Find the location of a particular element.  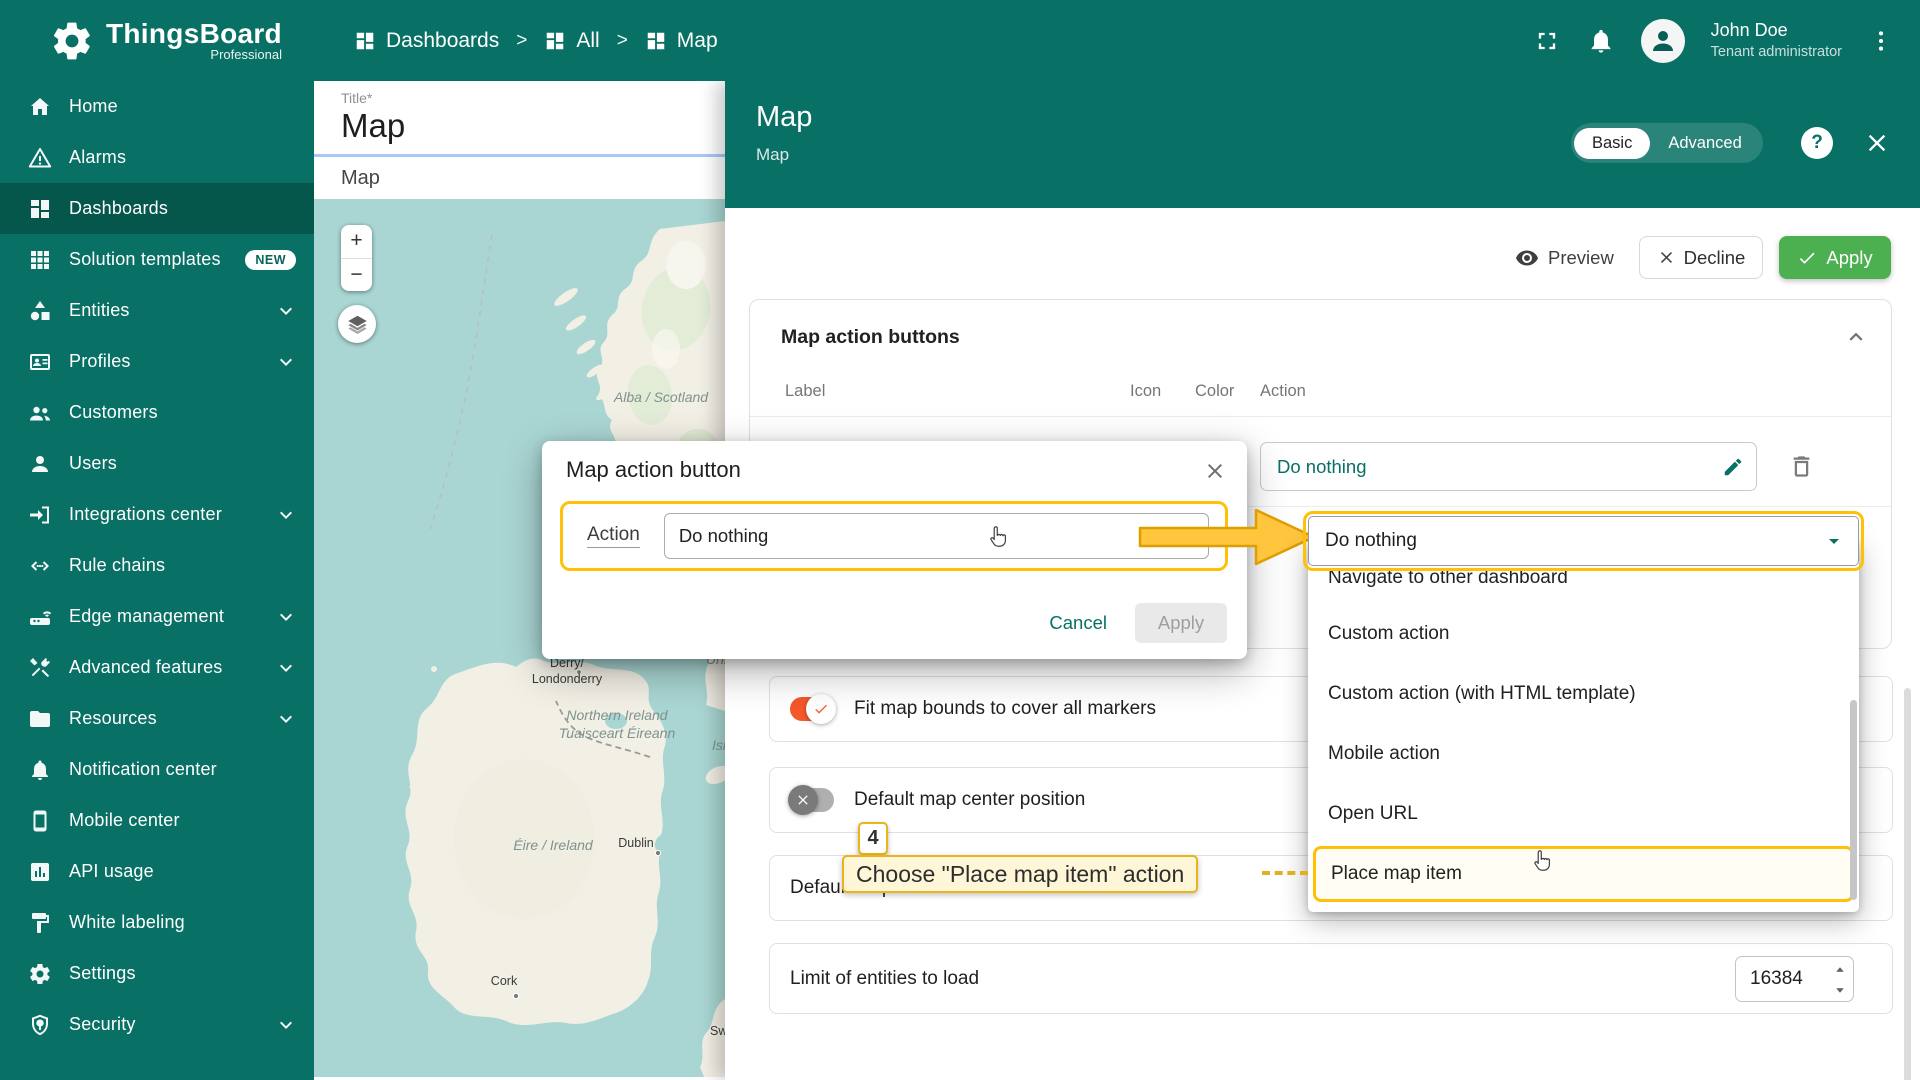

setting-label: Default map center position is located at coordinates (970, 799).